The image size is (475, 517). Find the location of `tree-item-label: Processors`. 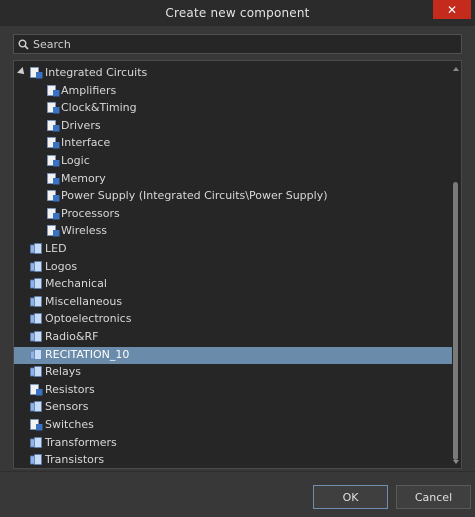

tree-item-label: Processors is located at coordinates (90, 213).